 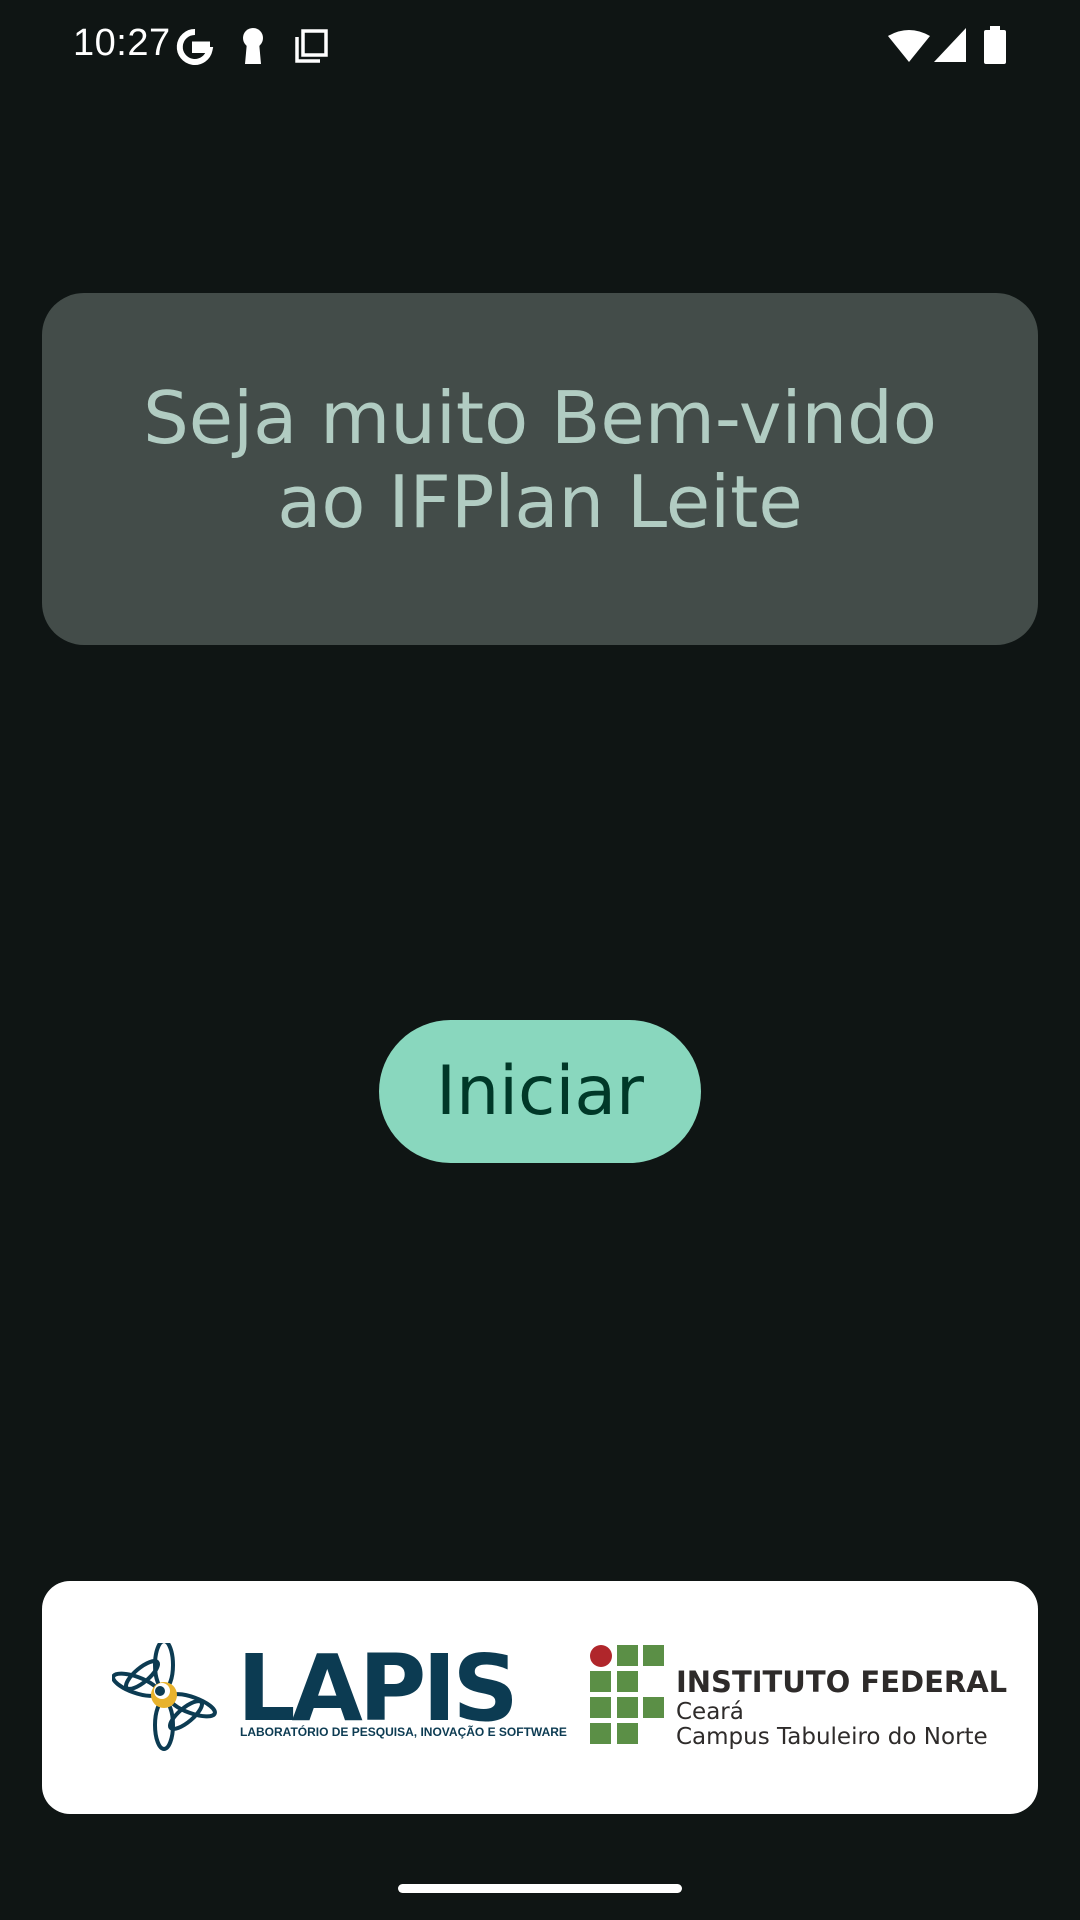 I want to click on gesture-navigation-bar, so click(x=540, y=1888).